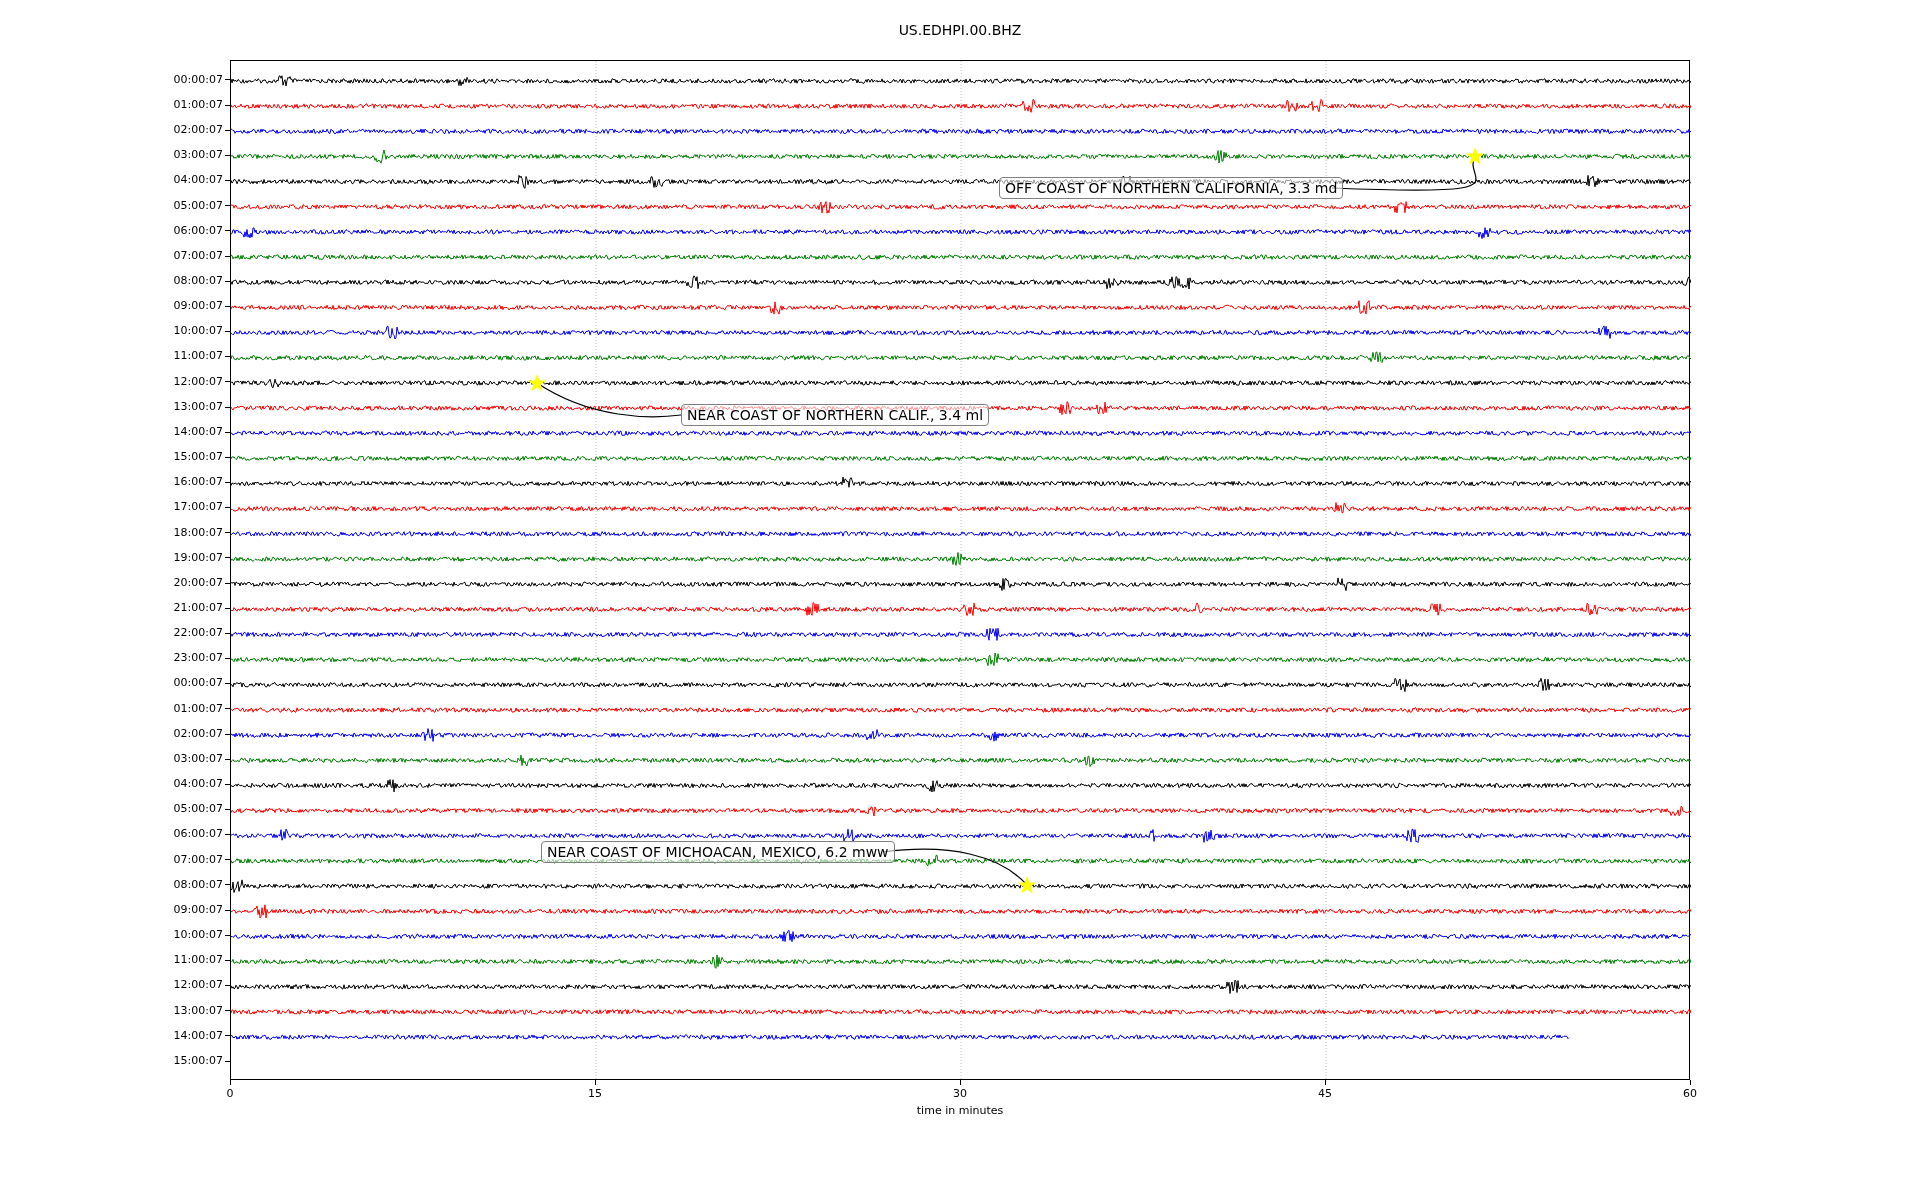  What do you see at coordinates (198, 633) in the screenshot?
I see `time-label: 22:00:07` at bounding box center [198, 633].